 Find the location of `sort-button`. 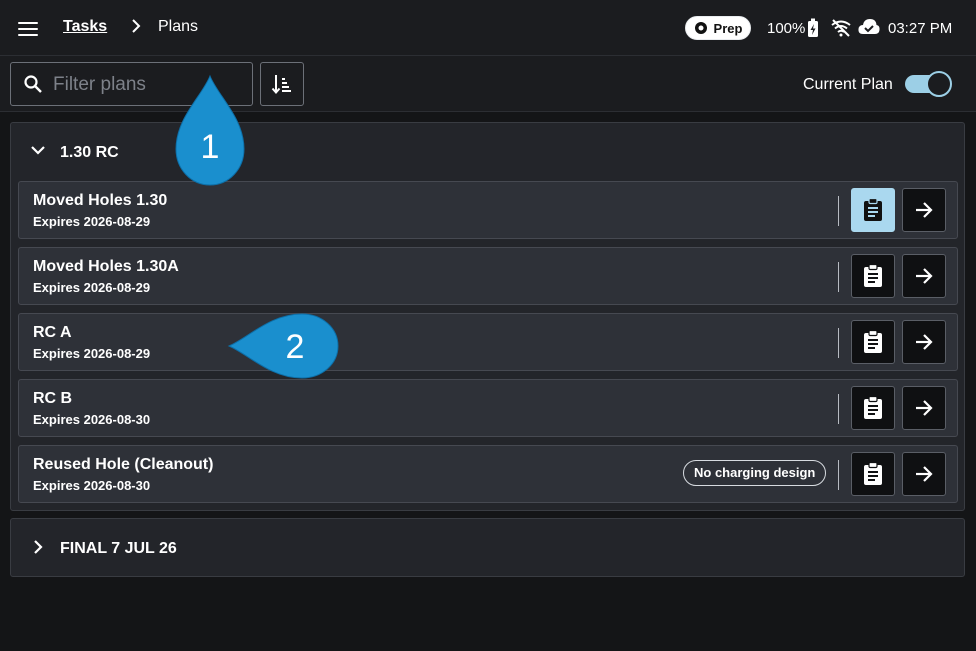

sort-button is located at coordinates (282, 84).